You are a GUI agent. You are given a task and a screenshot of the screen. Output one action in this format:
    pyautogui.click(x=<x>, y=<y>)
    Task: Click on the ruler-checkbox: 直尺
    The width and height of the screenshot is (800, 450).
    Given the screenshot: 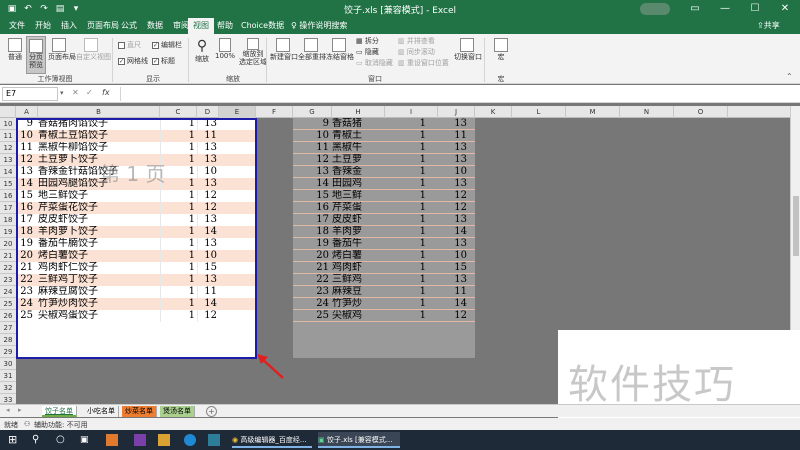 What is the action you would take?
    pyautogui.click(x=129, y=45)
    